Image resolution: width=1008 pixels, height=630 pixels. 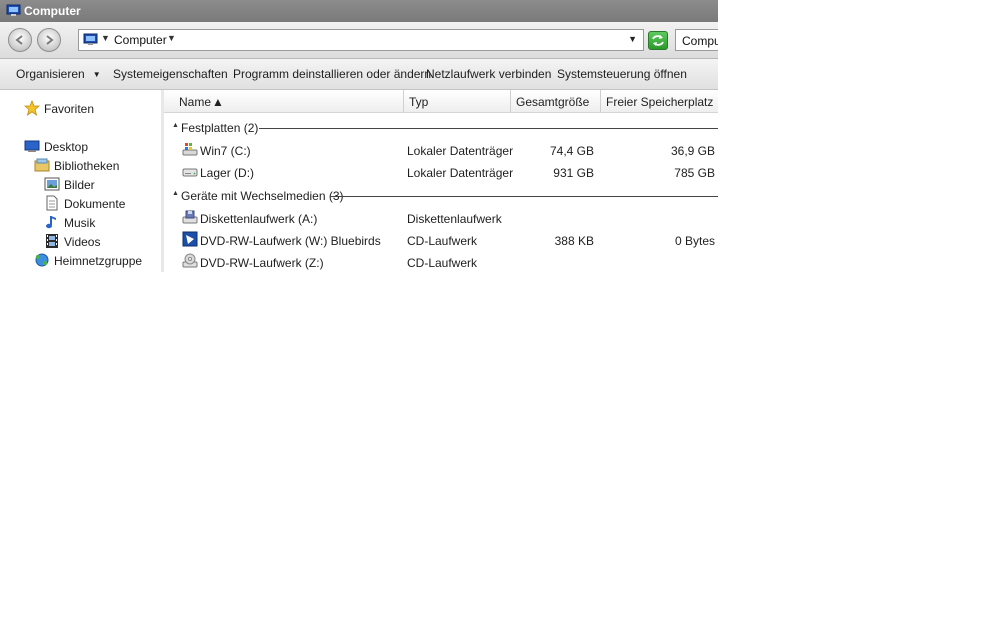 I want to click on arrow-right-icon, so click(x=50, y=40).